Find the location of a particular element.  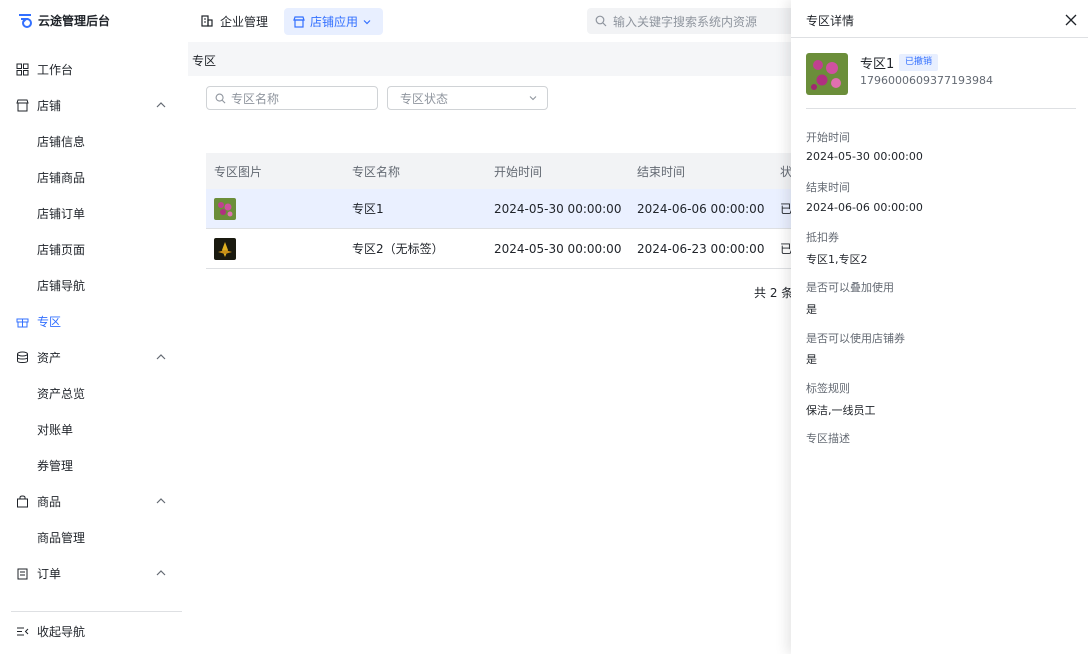

sidebar-label: 资产总览 is located at coordinates (61, 393).